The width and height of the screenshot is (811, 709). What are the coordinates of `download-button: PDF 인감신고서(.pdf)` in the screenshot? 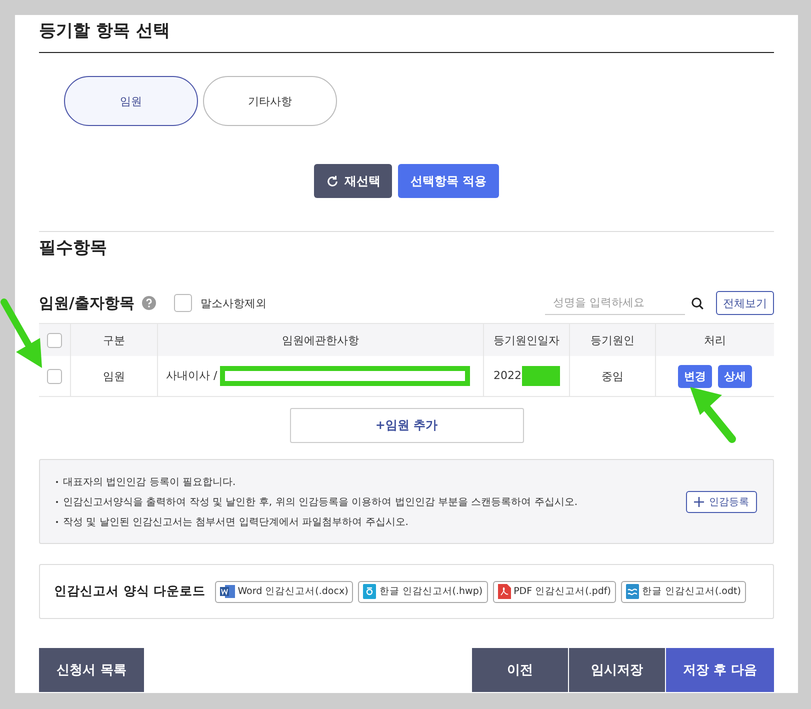 It's located at (554, 591).